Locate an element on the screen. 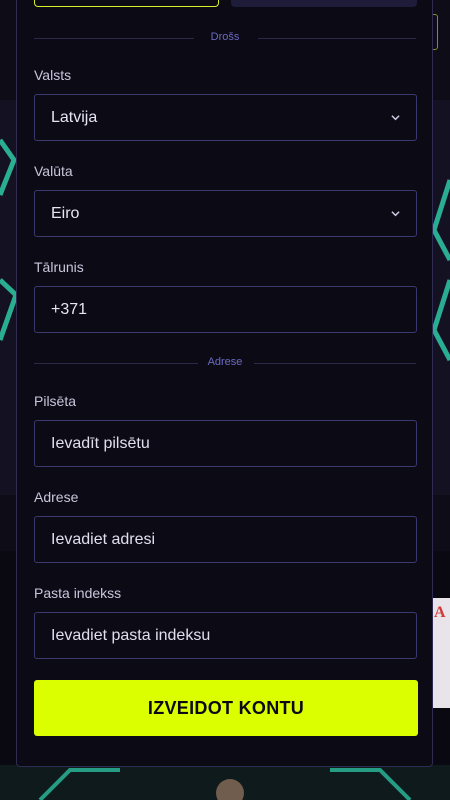 The width and height of the screenshot is (450, 800). city-label: Pilsēta is located at coordinates (55, 401).